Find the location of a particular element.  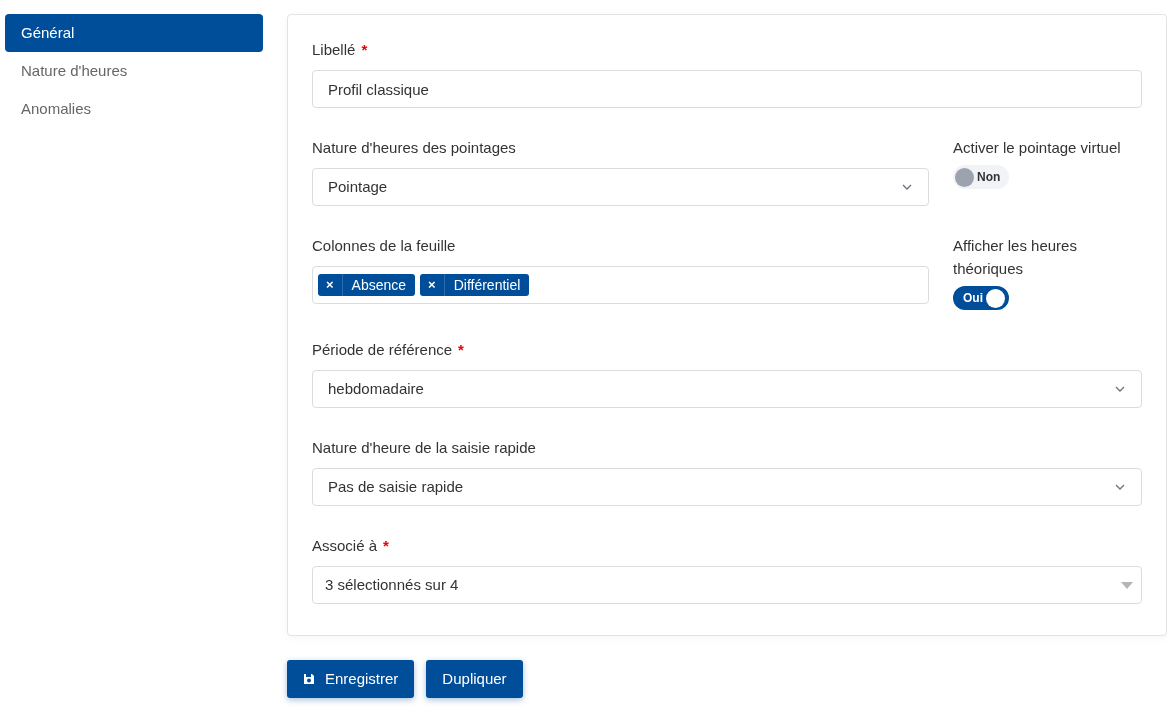

select-field: Pointage is located at coordinates (620, 187).